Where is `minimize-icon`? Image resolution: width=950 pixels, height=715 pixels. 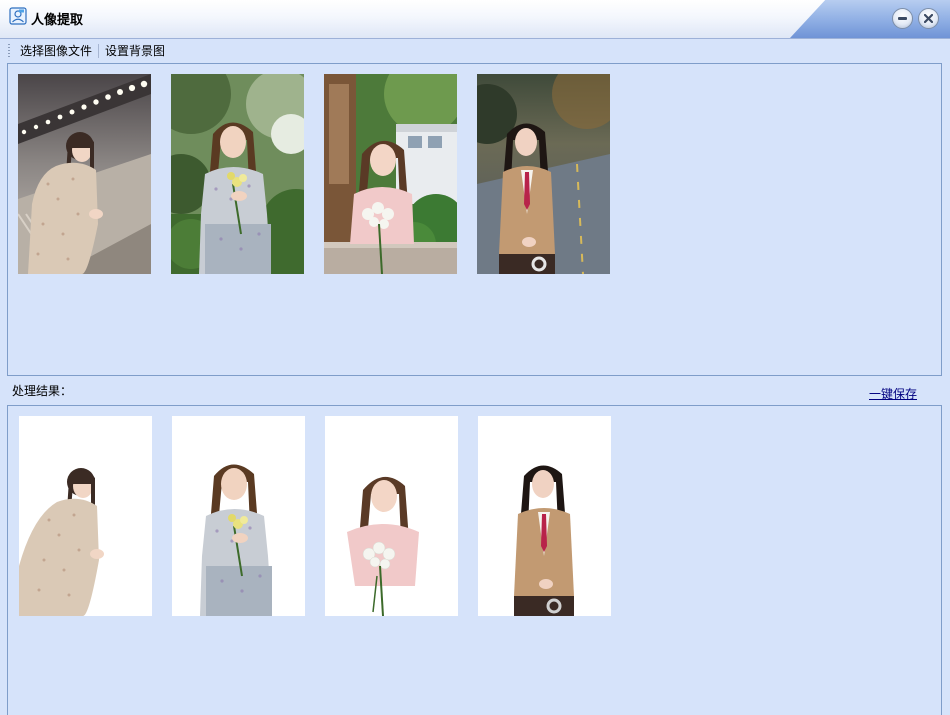
minimize-icon is located at coordinates (902, 18).